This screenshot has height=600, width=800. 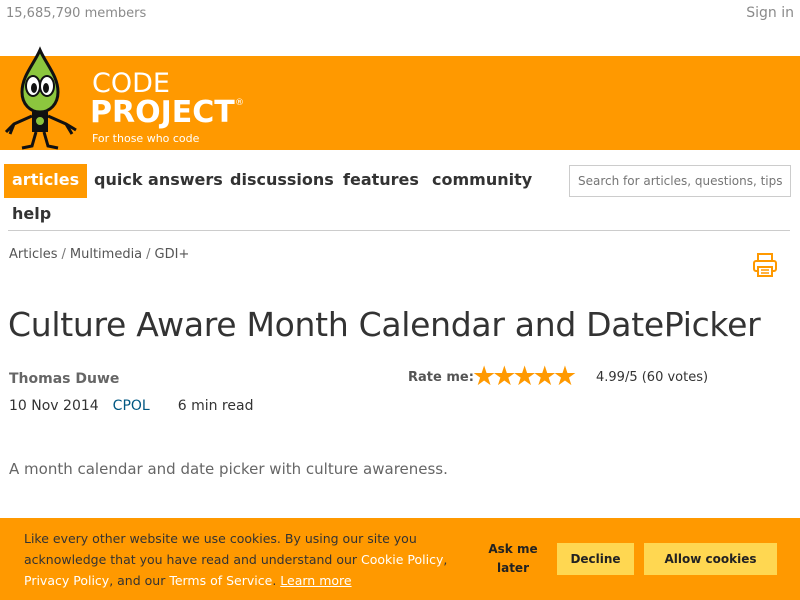 What do you see at coordinates (54, 406) in the screenshot?
I see `article-date: 10 Nov 2014` at bounding box center [54, 406].